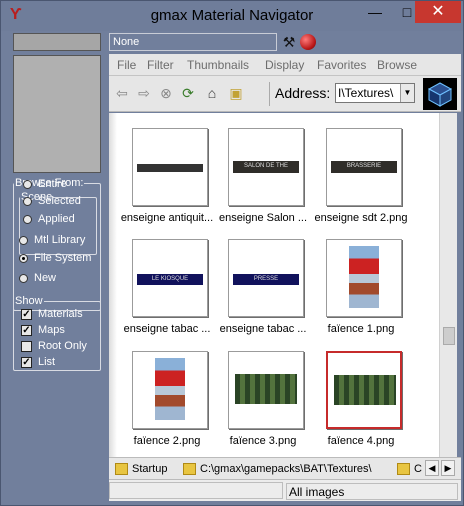  Describe the element at coordinates (263, 441) in the screenshot. I see `file-label: faïence 3.png` at that location.